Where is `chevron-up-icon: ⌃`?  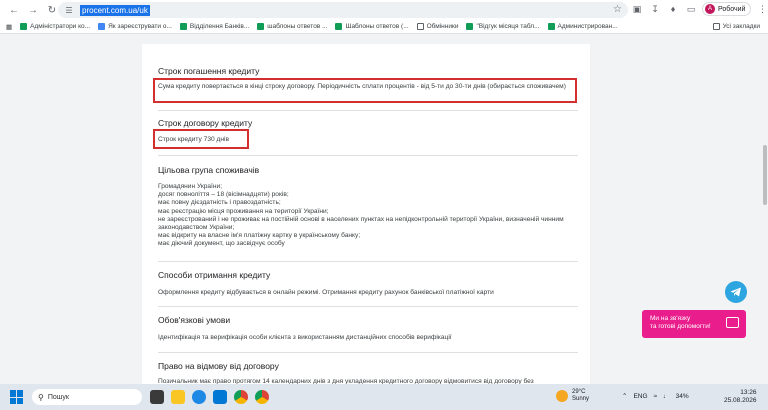
chevron-up-icon: ⌃ is located at coordinates (624, 396).